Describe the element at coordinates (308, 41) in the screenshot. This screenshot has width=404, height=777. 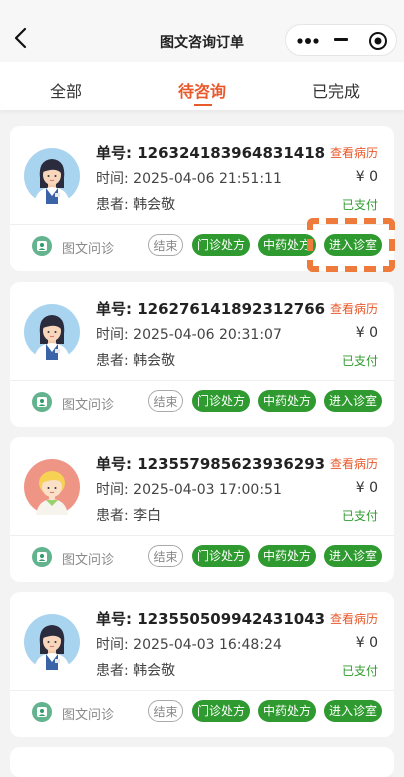
I see `more-dots-icon` at that location.